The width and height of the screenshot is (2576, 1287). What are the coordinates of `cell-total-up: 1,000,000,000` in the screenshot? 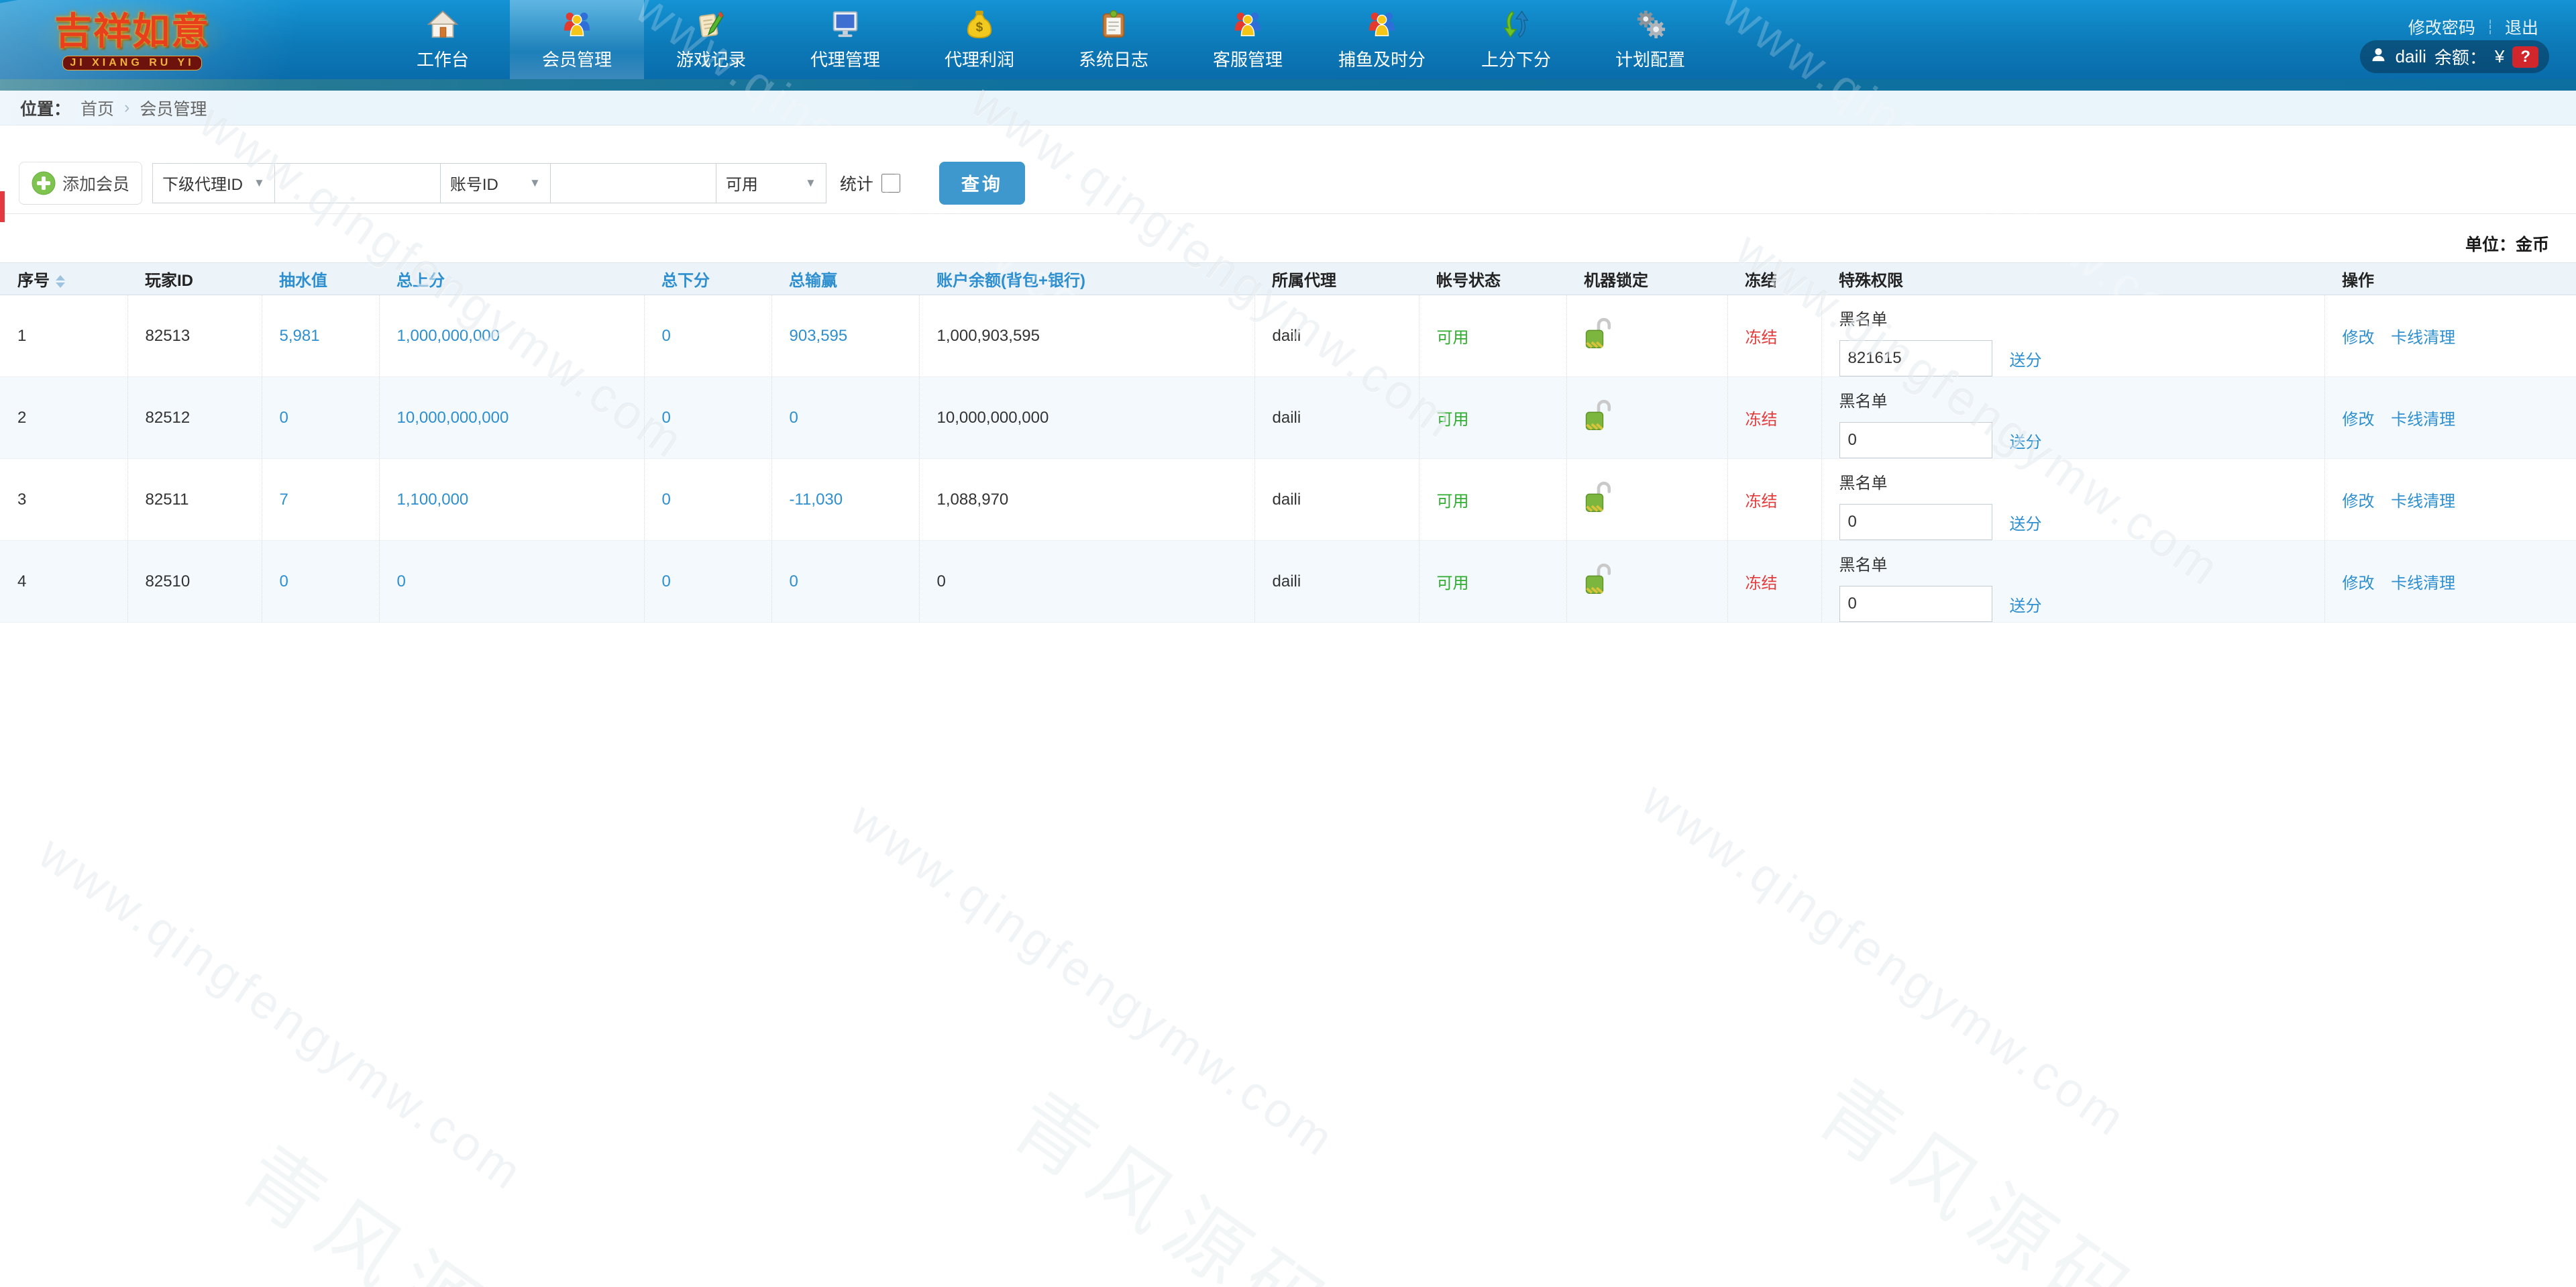 It's located at (511, 336).